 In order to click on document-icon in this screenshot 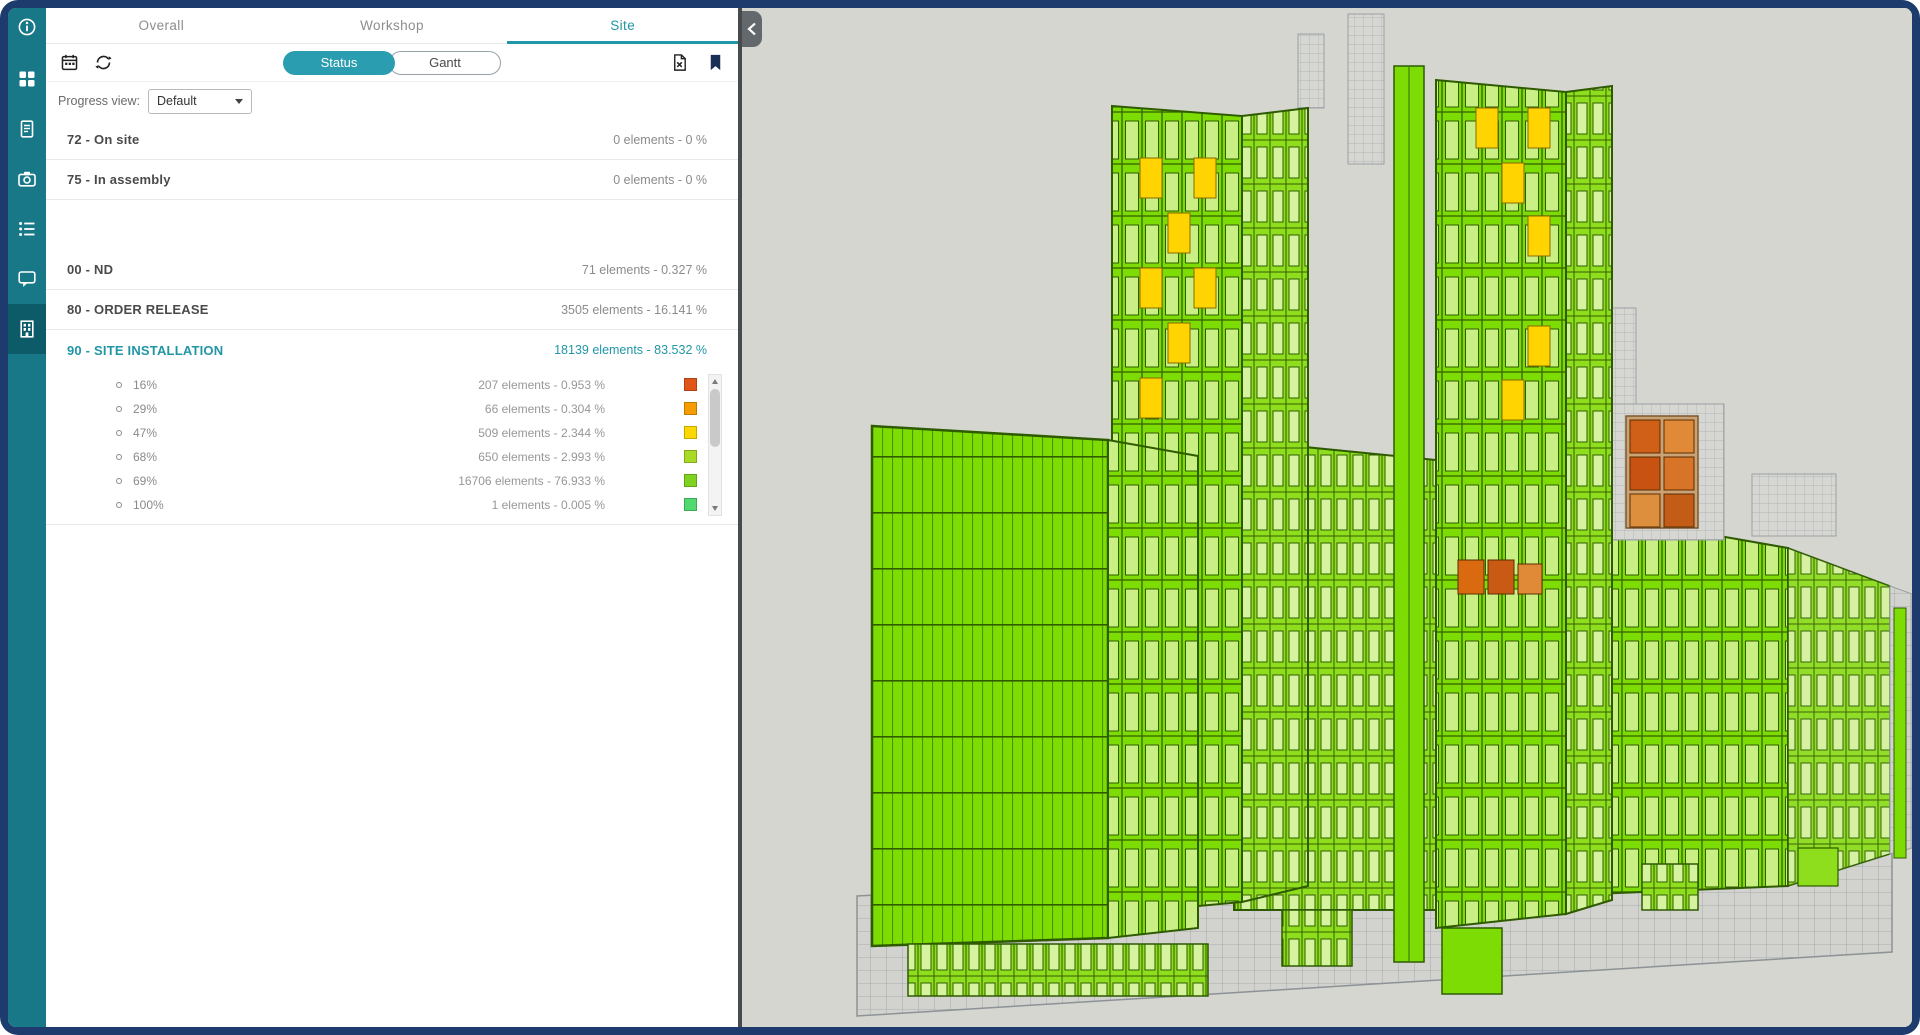, I will do `click(27, 129)`.